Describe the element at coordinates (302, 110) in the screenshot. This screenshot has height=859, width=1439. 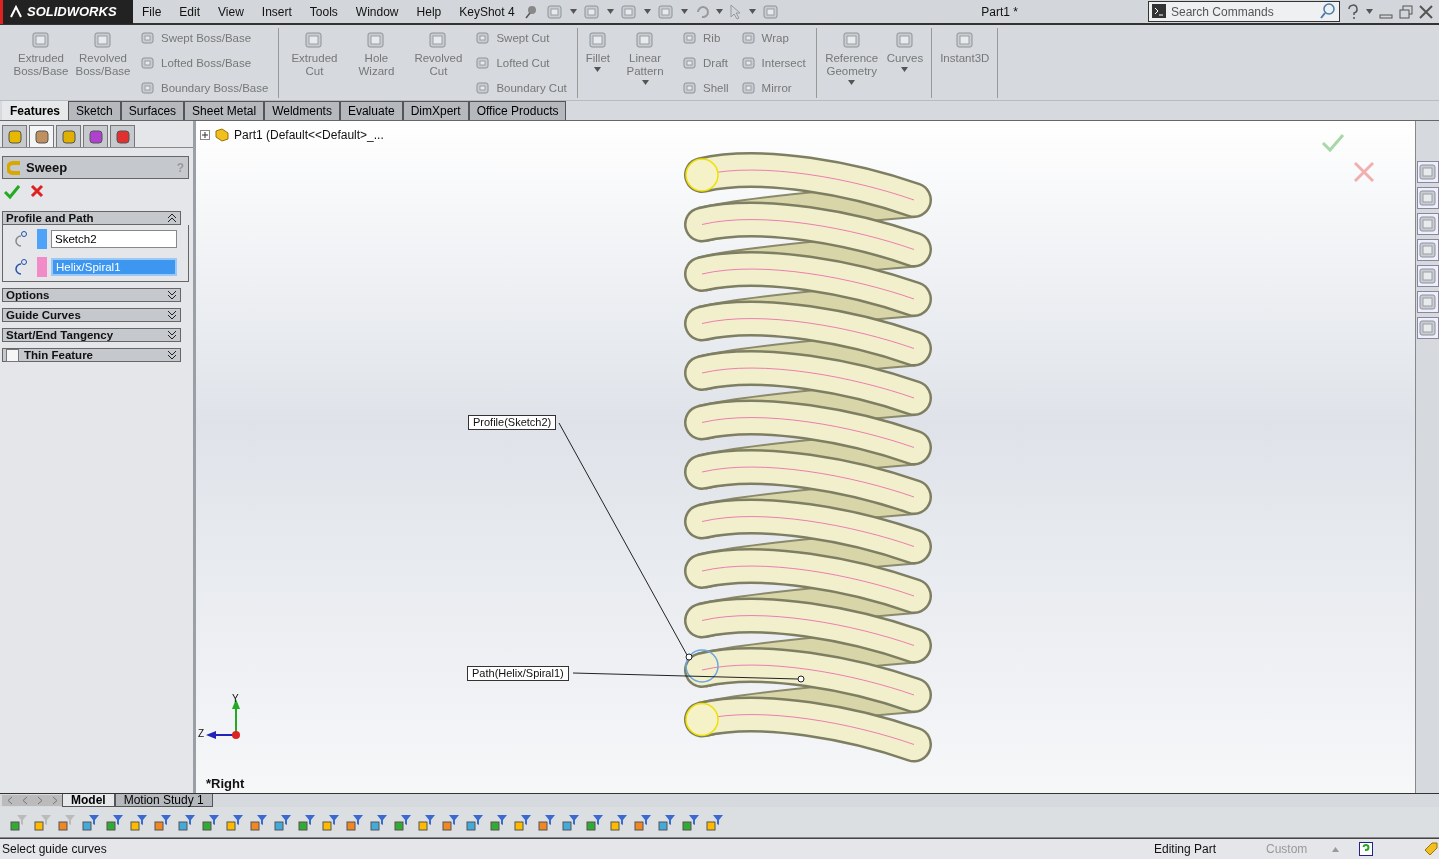
I see `command-tab: Weldments` at that location.